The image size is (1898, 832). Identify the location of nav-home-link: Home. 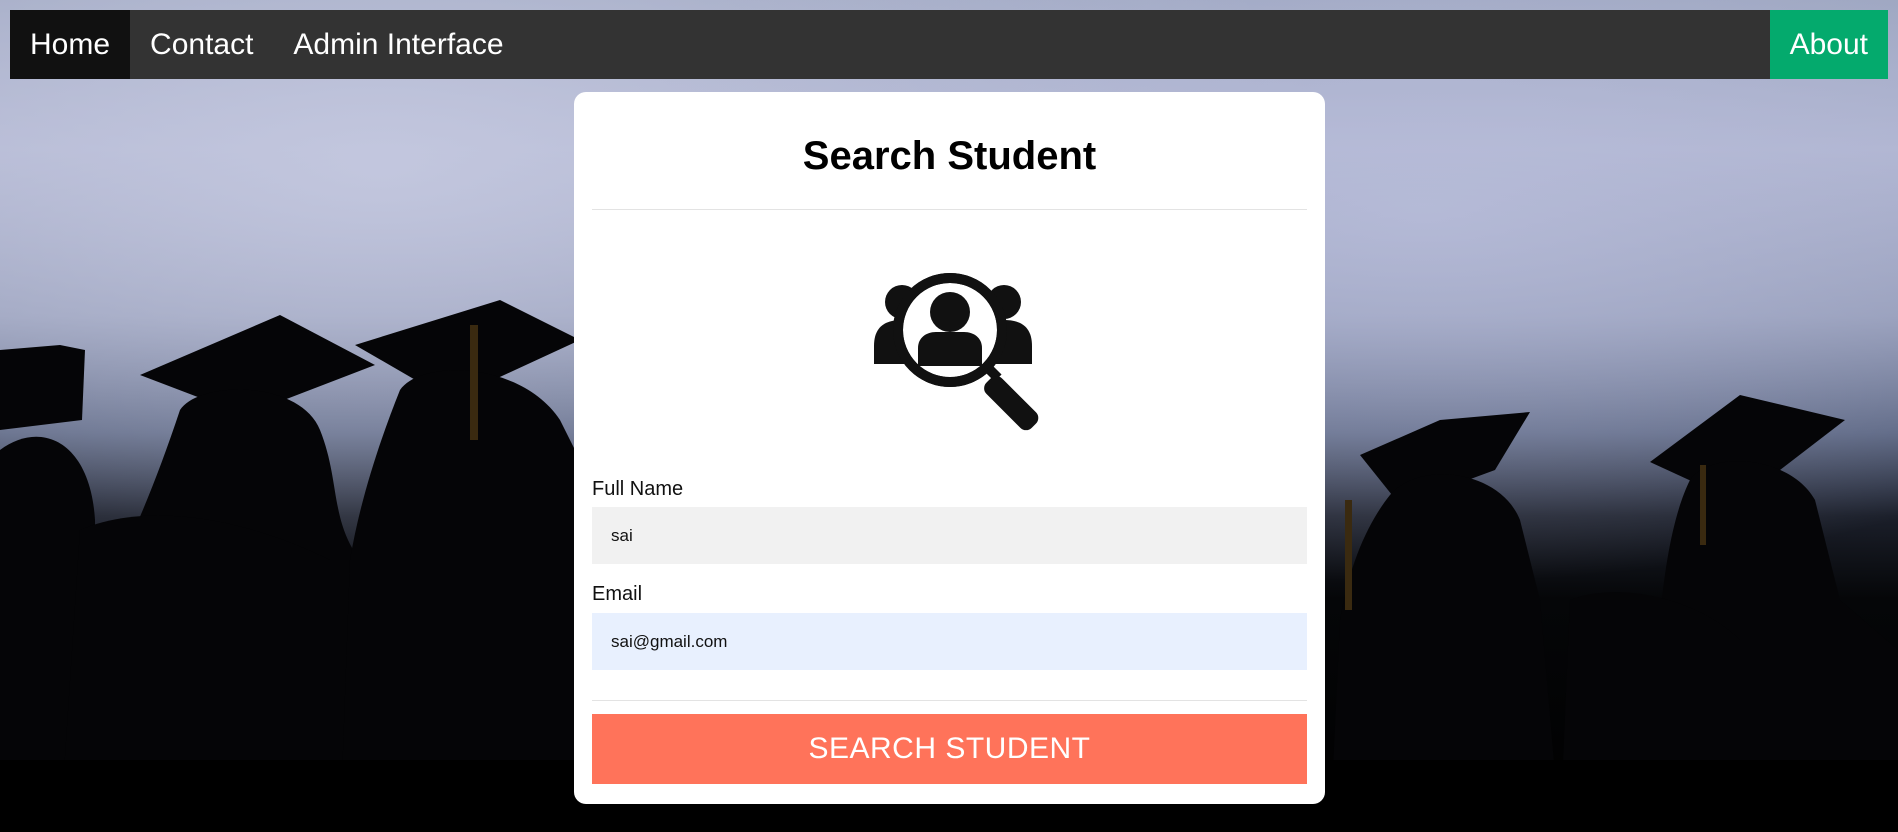
(70, 44).